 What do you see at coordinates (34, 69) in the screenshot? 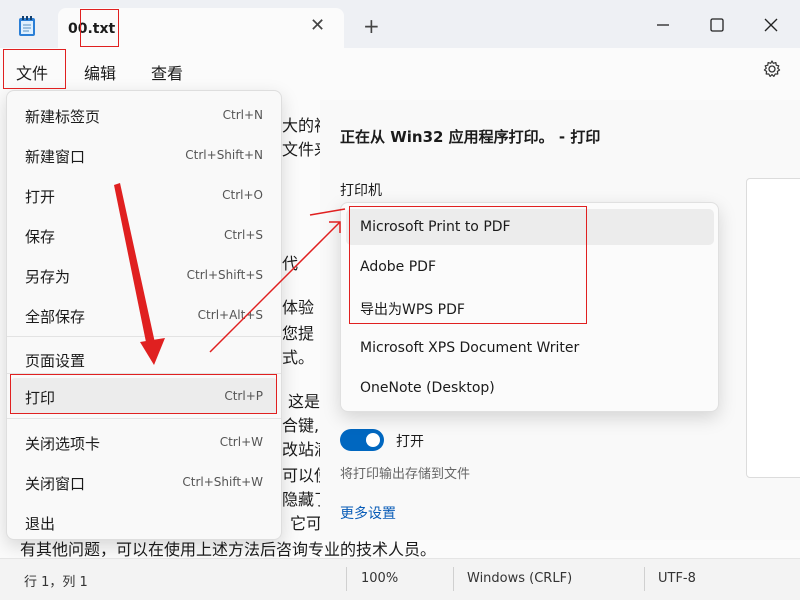
I see `annotation-box-file-menu` at bounding box center [34, 69].